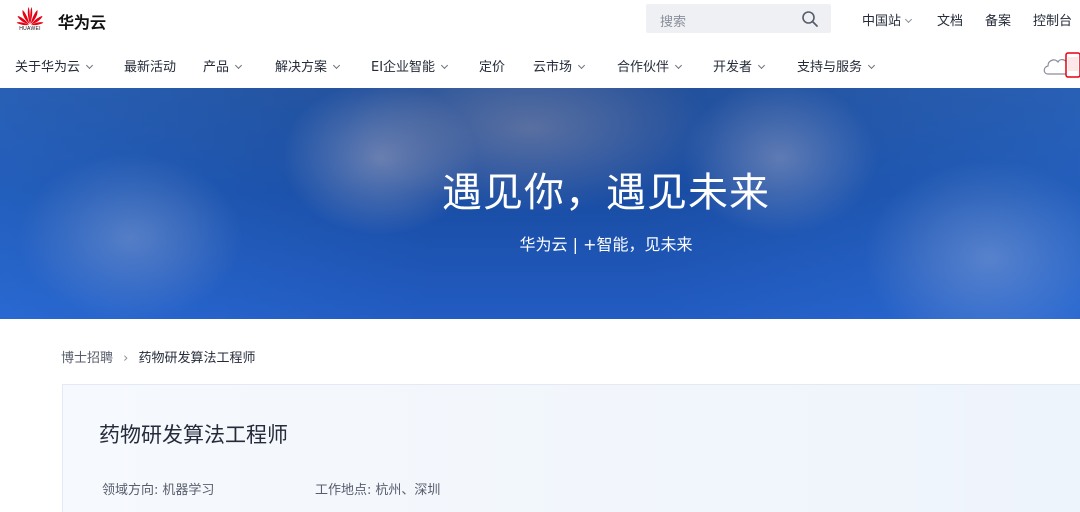 This screenshot has height=512, width=1080. I want to click on banner-title: 遇见你，遇见未来, so click(606, 193).